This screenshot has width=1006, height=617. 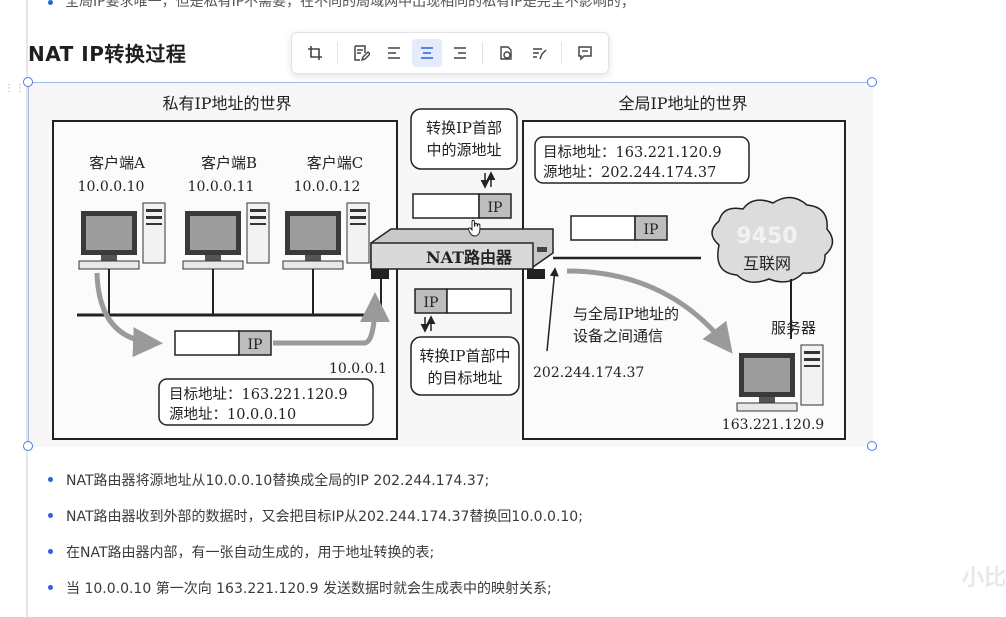 I want to click on transform-icon, so click(x=539, y=54).